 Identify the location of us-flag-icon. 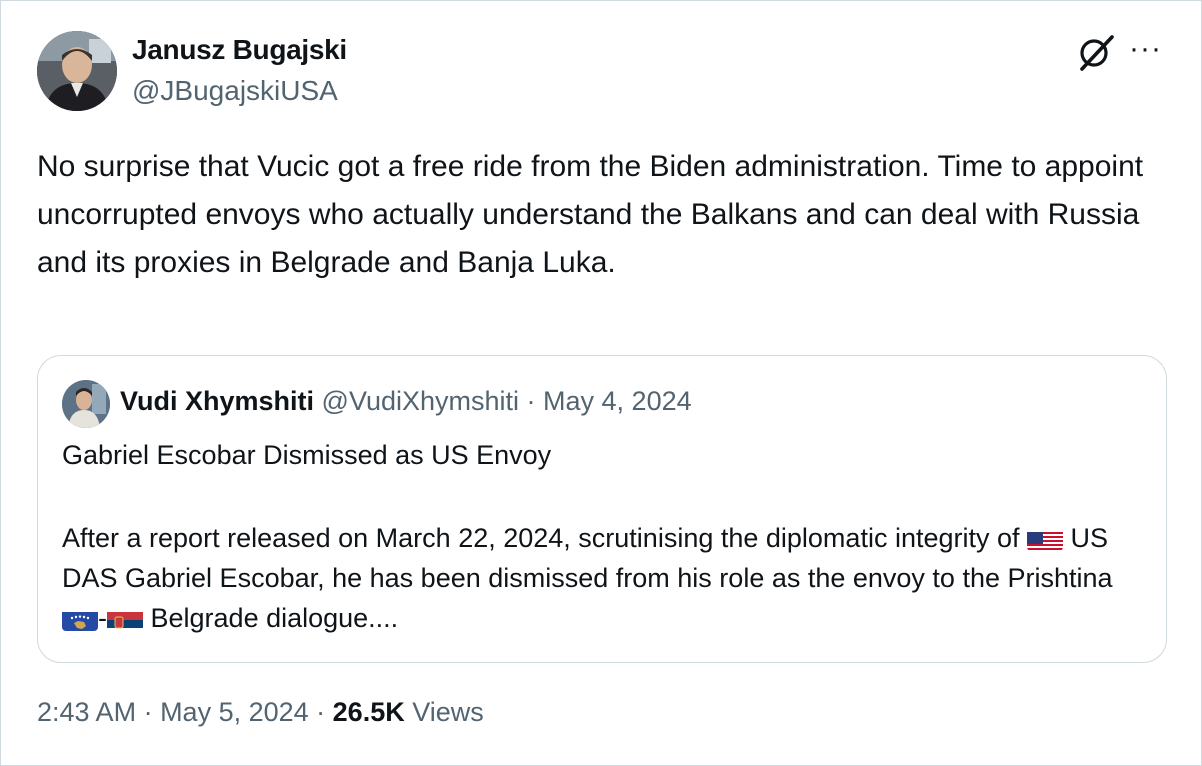
(1045, 539).